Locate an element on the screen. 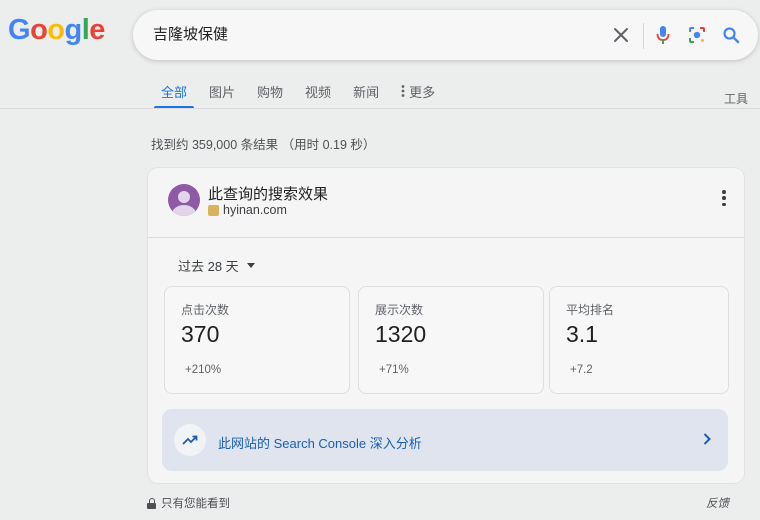 The width and height of the screenshot is (760, 520). metric-impressions: 展示次数 1320 +71% is located at coordinates (451, 340).